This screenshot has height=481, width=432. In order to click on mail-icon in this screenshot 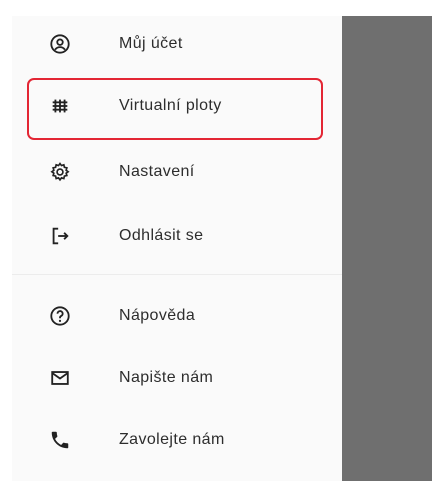, I will do `click(60, 378)`.